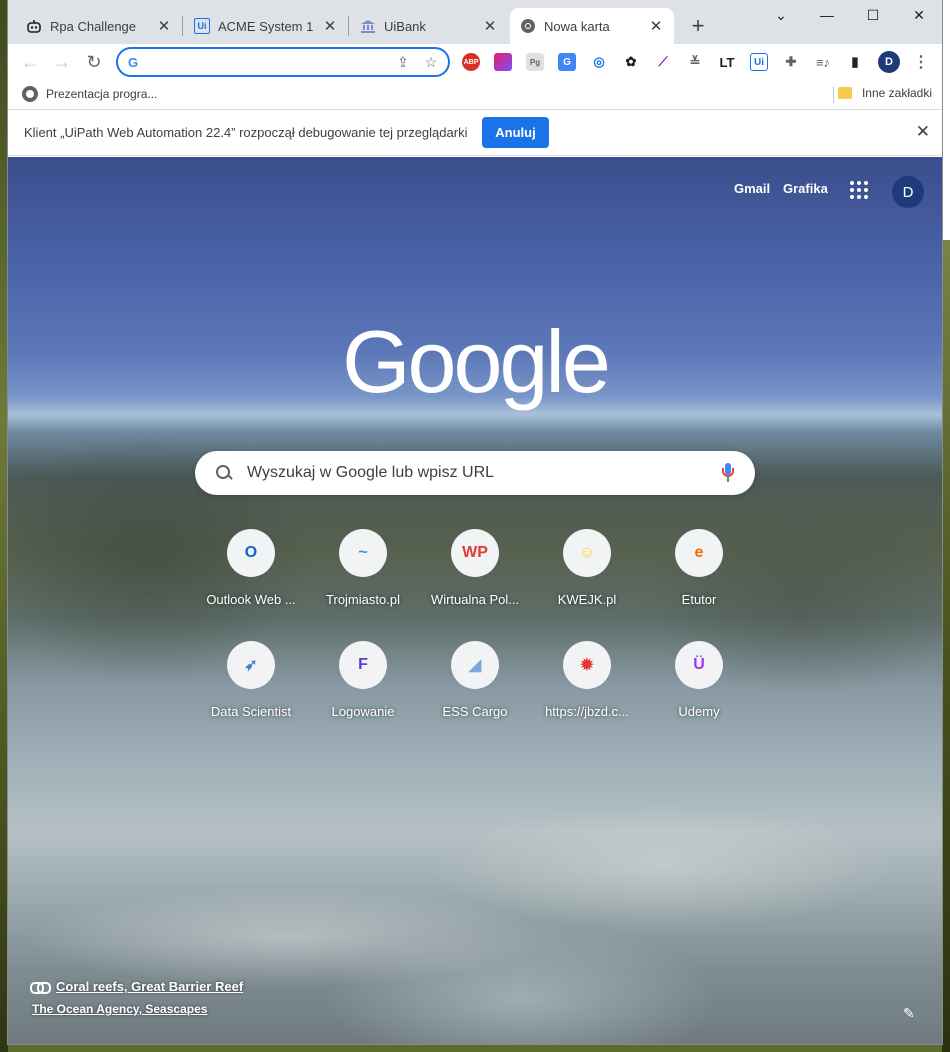  I want to click on tab-title: UiBank, so click(405, 26).